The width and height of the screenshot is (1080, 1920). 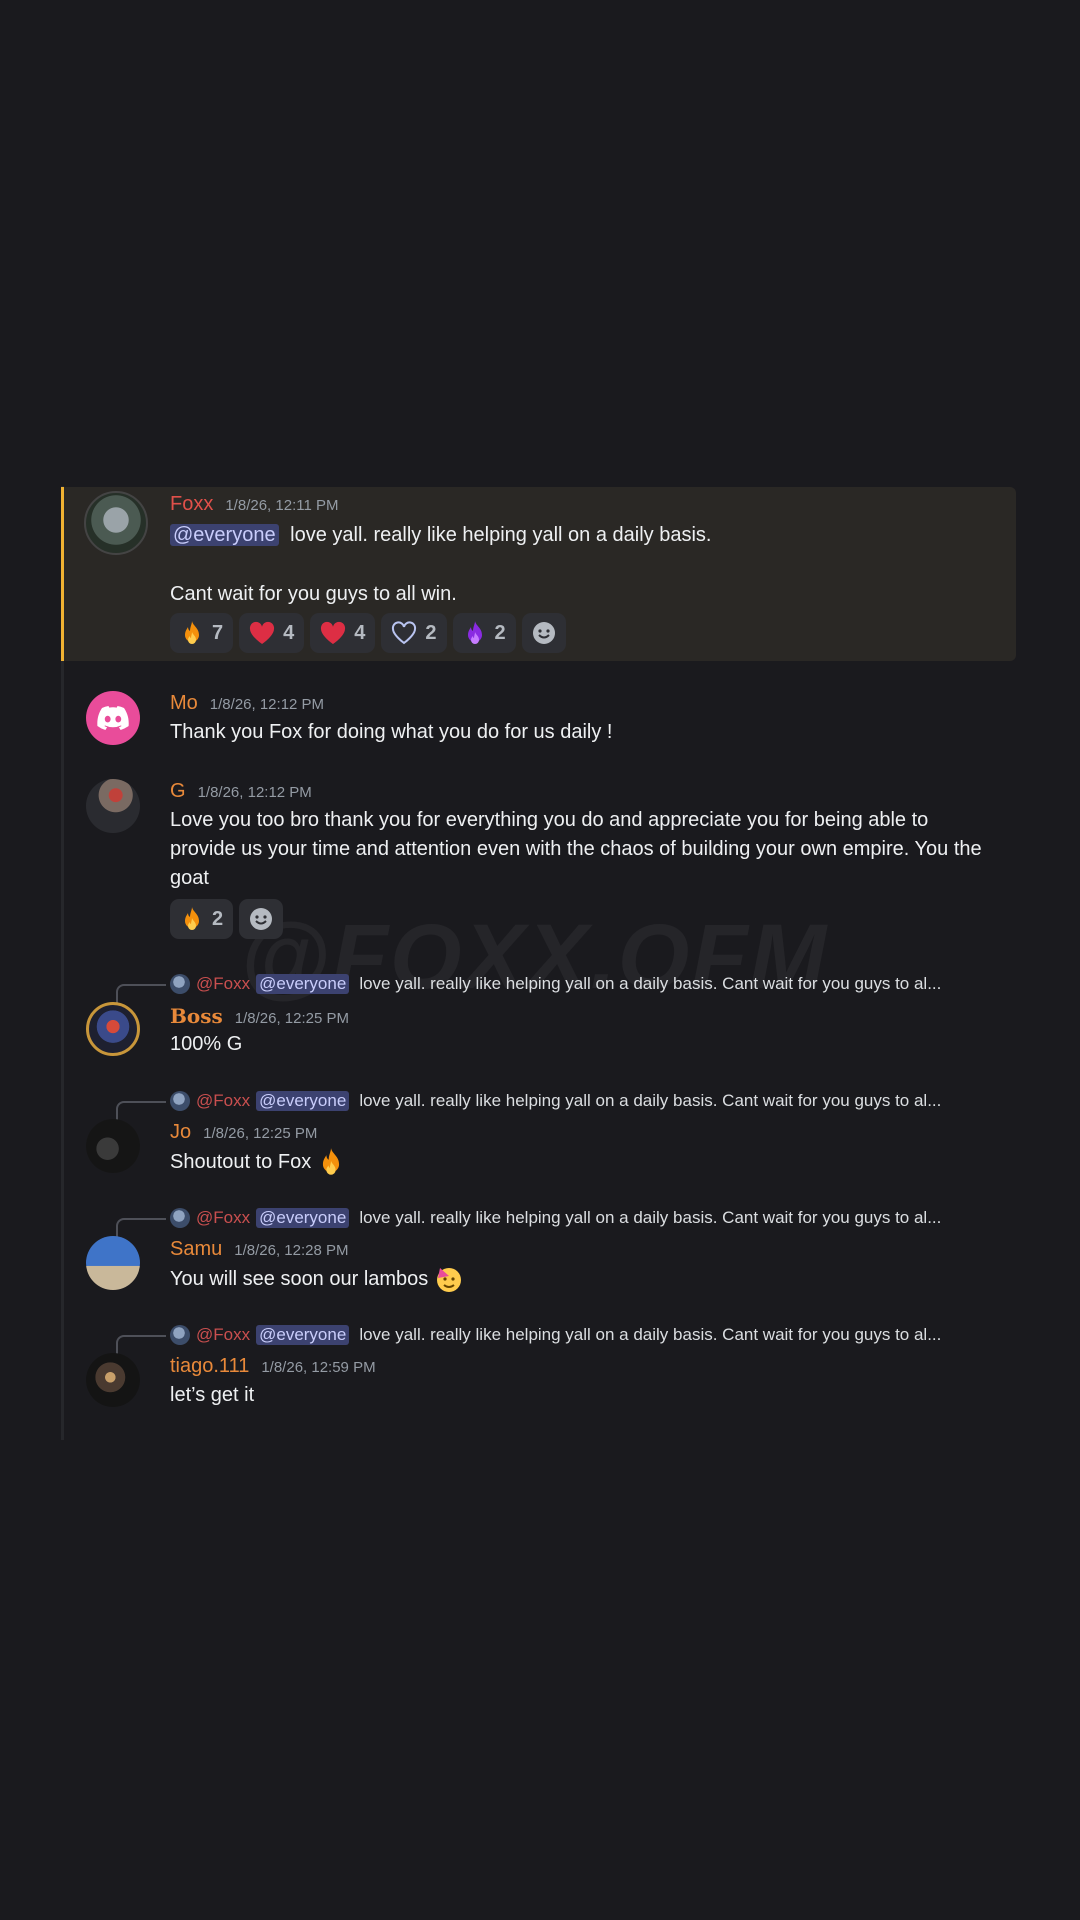 I want to click on reaction-count: 7, so click(x=218, y=632).